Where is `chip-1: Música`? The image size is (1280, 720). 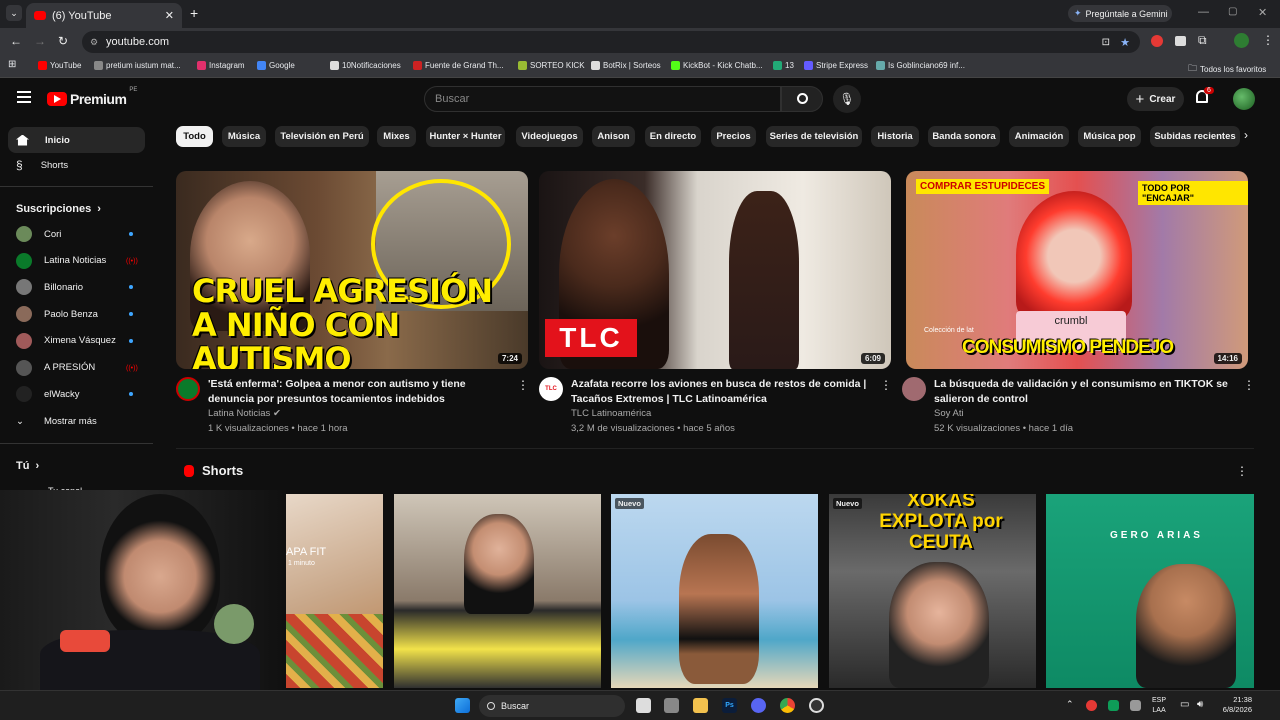 chip-1: Música is located at coordinates (244, 136).